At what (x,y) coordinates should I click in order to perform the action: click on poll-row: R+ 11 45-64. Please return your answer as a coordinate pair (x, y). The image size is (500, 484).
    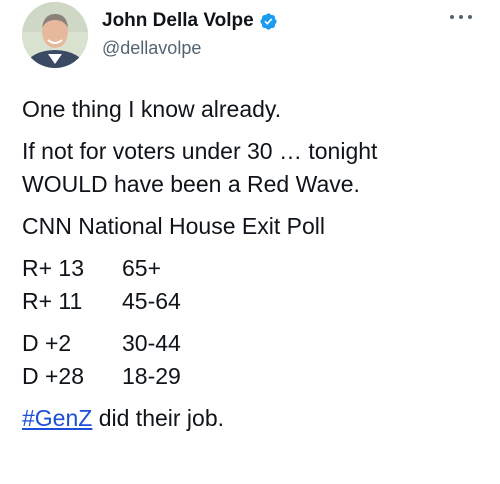
    Looking at the image, I should click on (251, 301).